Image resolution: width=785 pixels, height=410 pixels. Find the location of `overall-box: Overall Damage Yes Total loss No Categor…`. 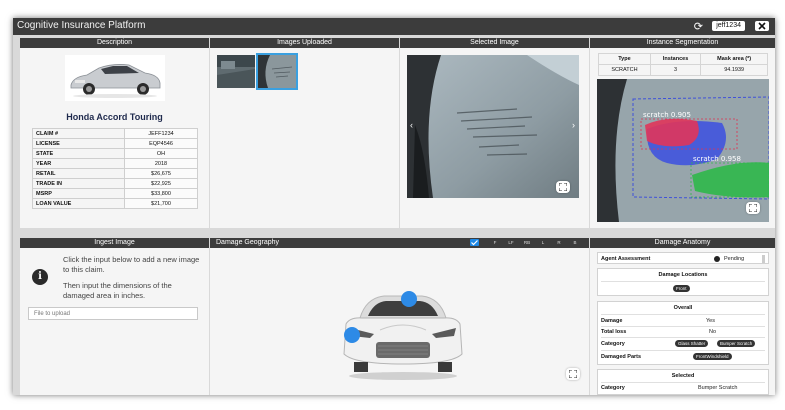

overall-box: Overall Damage Yes Total loss No Categor… is located at coordinates (683, 333).